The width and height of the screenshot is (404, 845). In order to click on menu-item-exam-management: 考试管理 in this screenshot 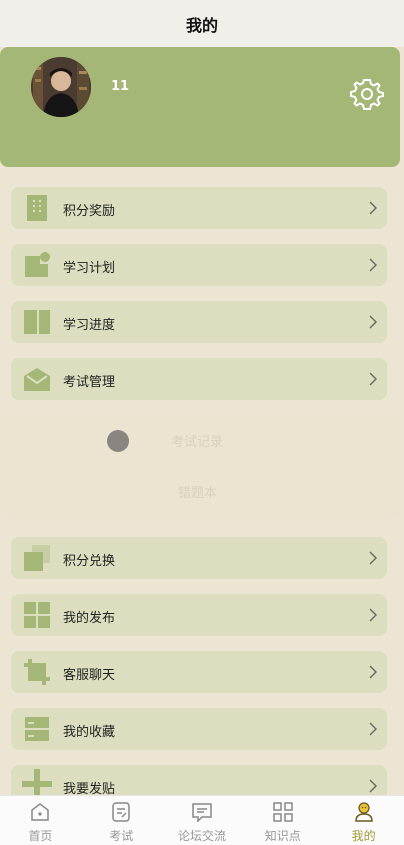, I will do `click(199, 379)`.